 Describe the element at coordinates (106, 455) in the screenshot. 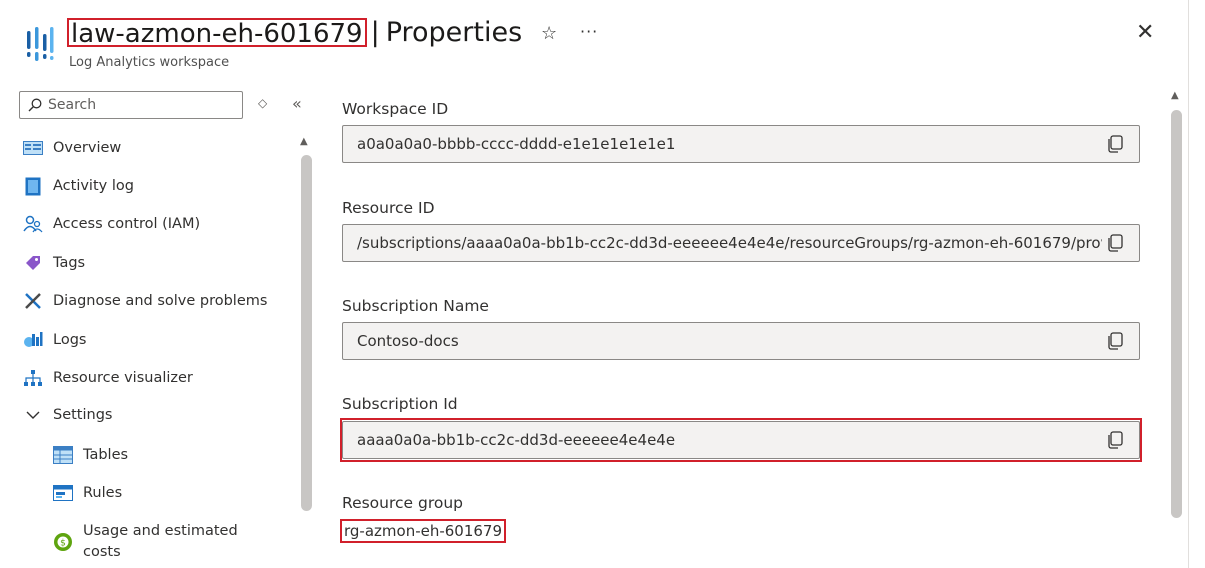

I see `sidebar-item-label: Tables` at that location.